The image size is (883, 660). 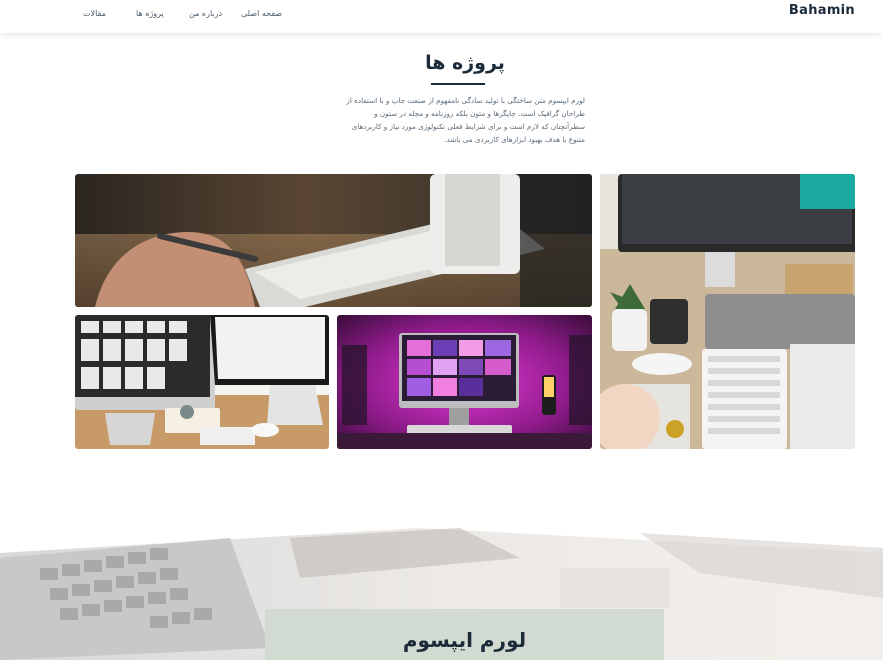 I want to click on neon-imac-photo, so click(x=464, y=382).